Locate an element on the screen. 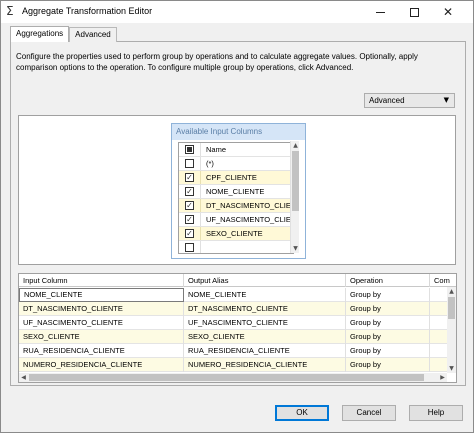 The image size is (474, 433). table-row: NOME_CLIENTE NOME_CLIENTE Group by is located at coordinates (233, 295).